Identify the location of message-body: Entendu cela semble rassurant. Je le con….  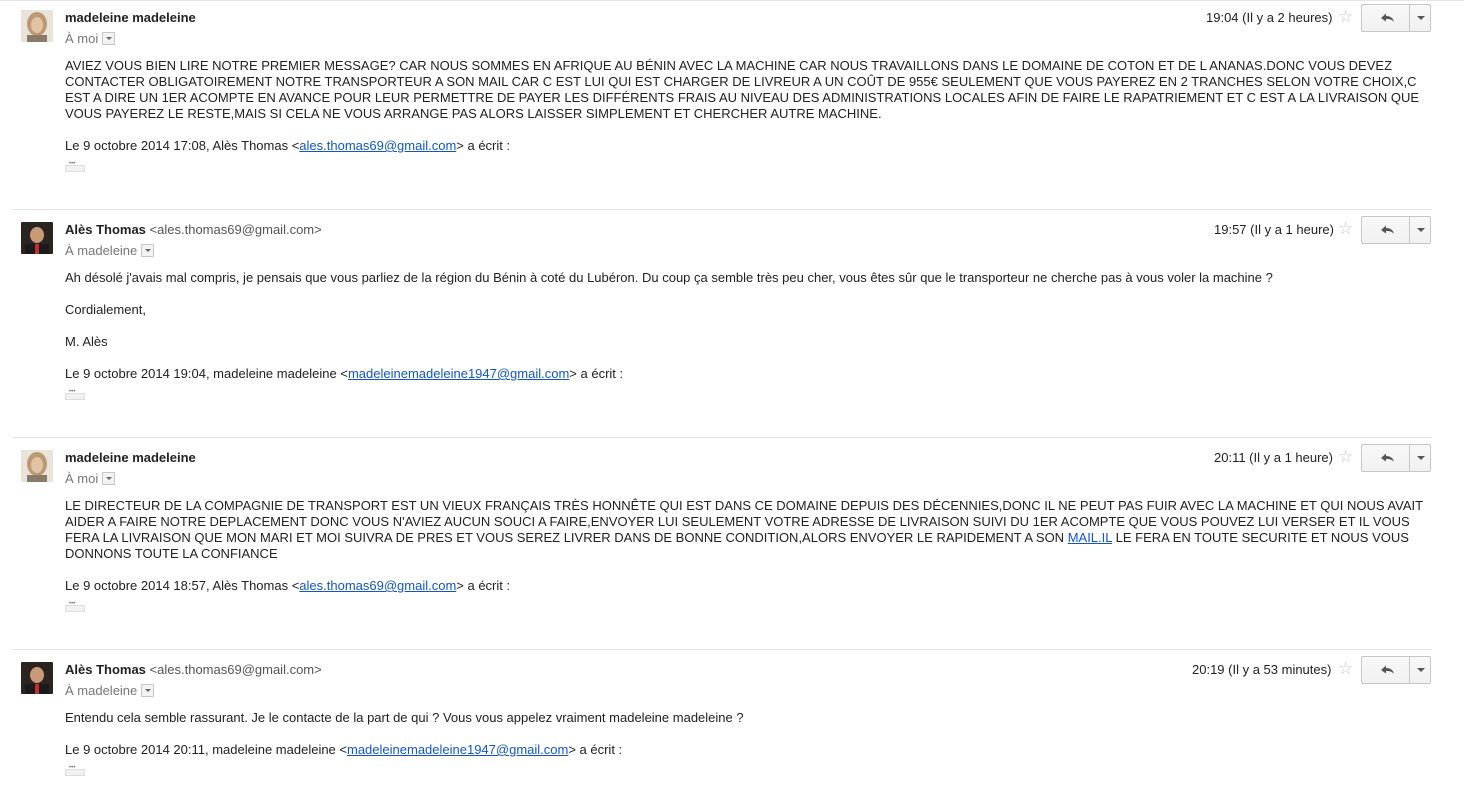
(745, 718).